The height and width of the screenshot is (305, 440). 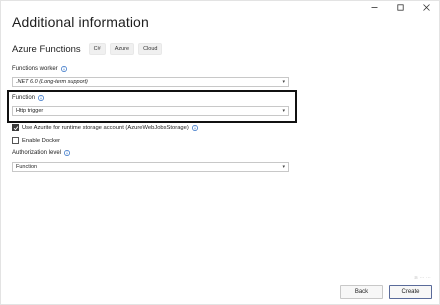 I want to click on checkmark-icon, so click(x=15, y=127).